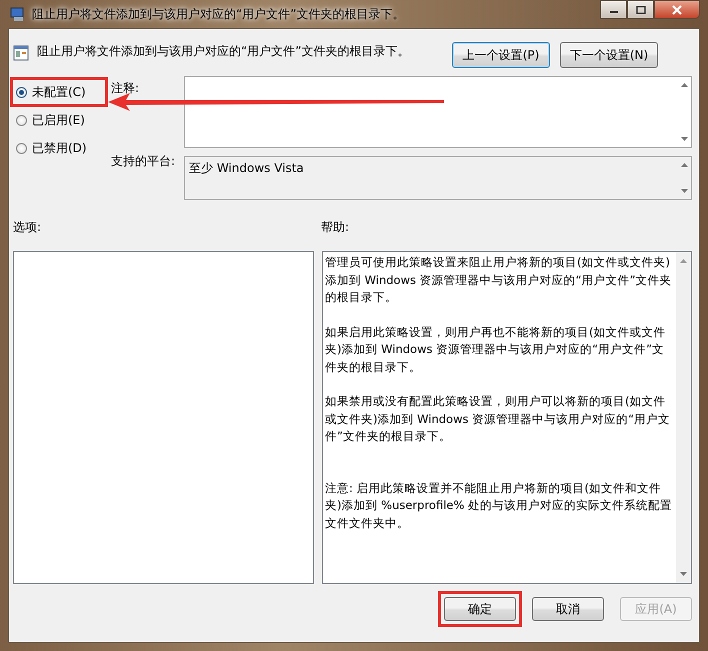  I want to click on minimize-button, so click(613, 9).